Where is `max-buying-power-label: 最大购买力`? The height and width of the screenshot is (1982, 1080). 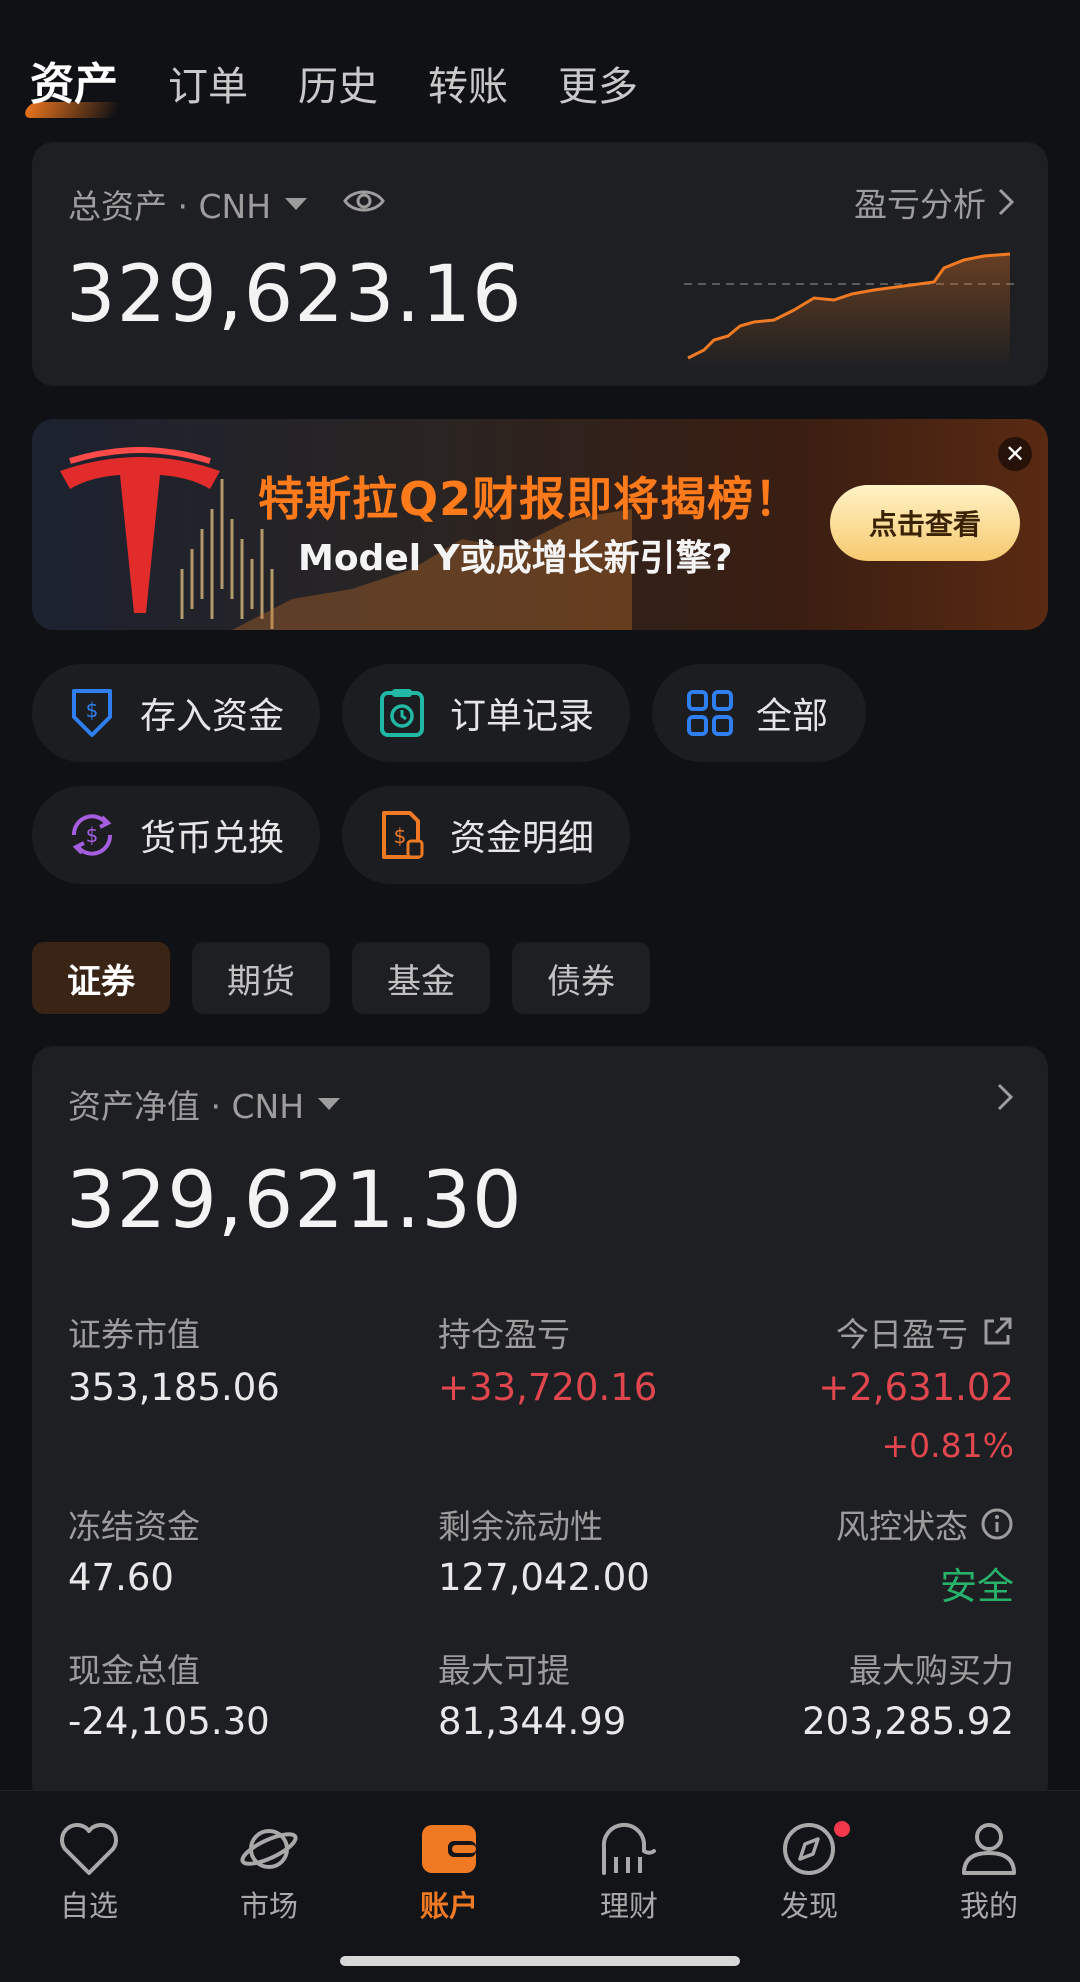
max-buying-power-label: 最大购买力 is located at coordinates (931, 1670).